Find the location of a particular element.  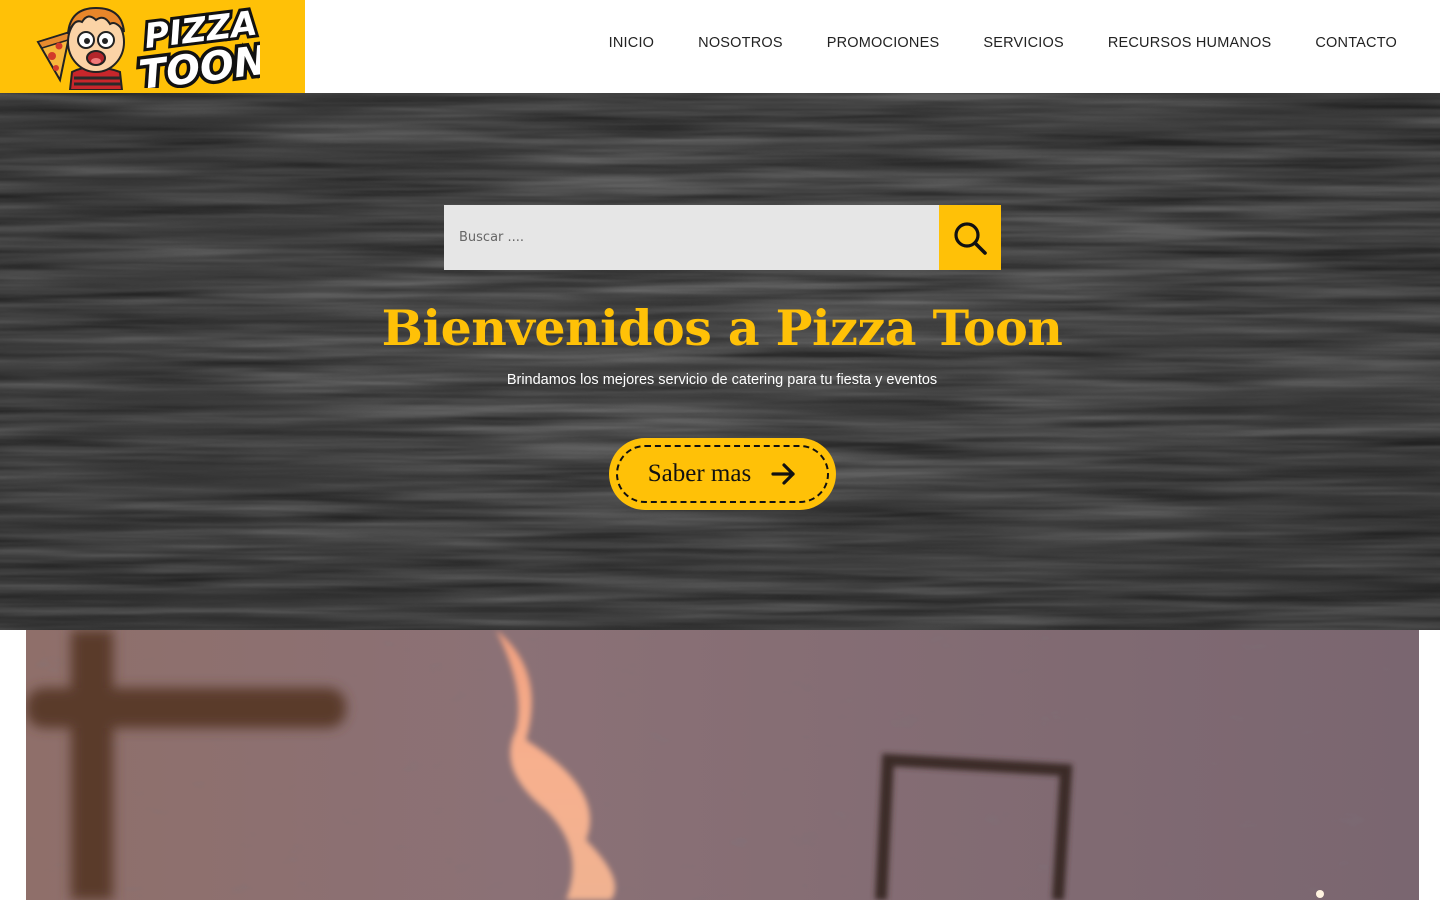

cta-dashed-border: Saber mas is located at coordinates (722, 474).